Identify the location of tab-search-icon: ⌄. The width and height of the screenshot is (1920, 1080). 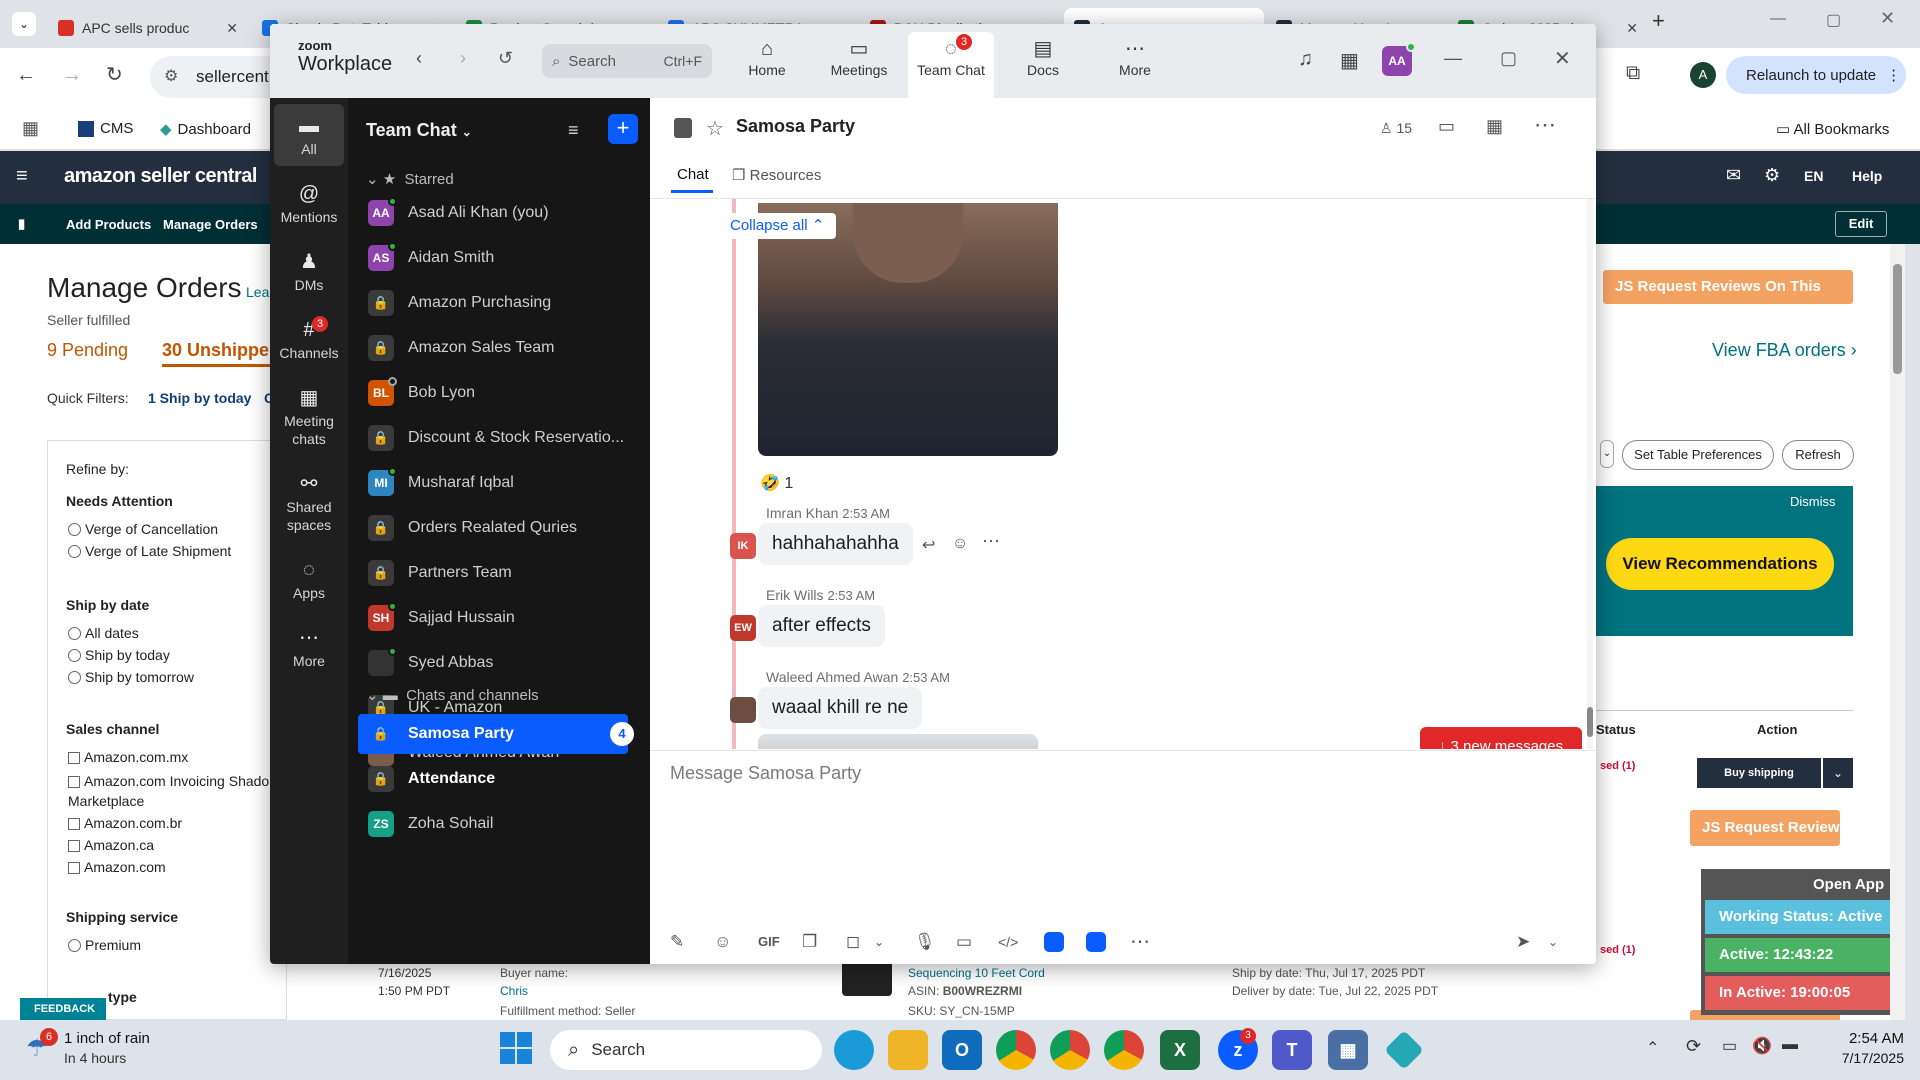
(24, 24).